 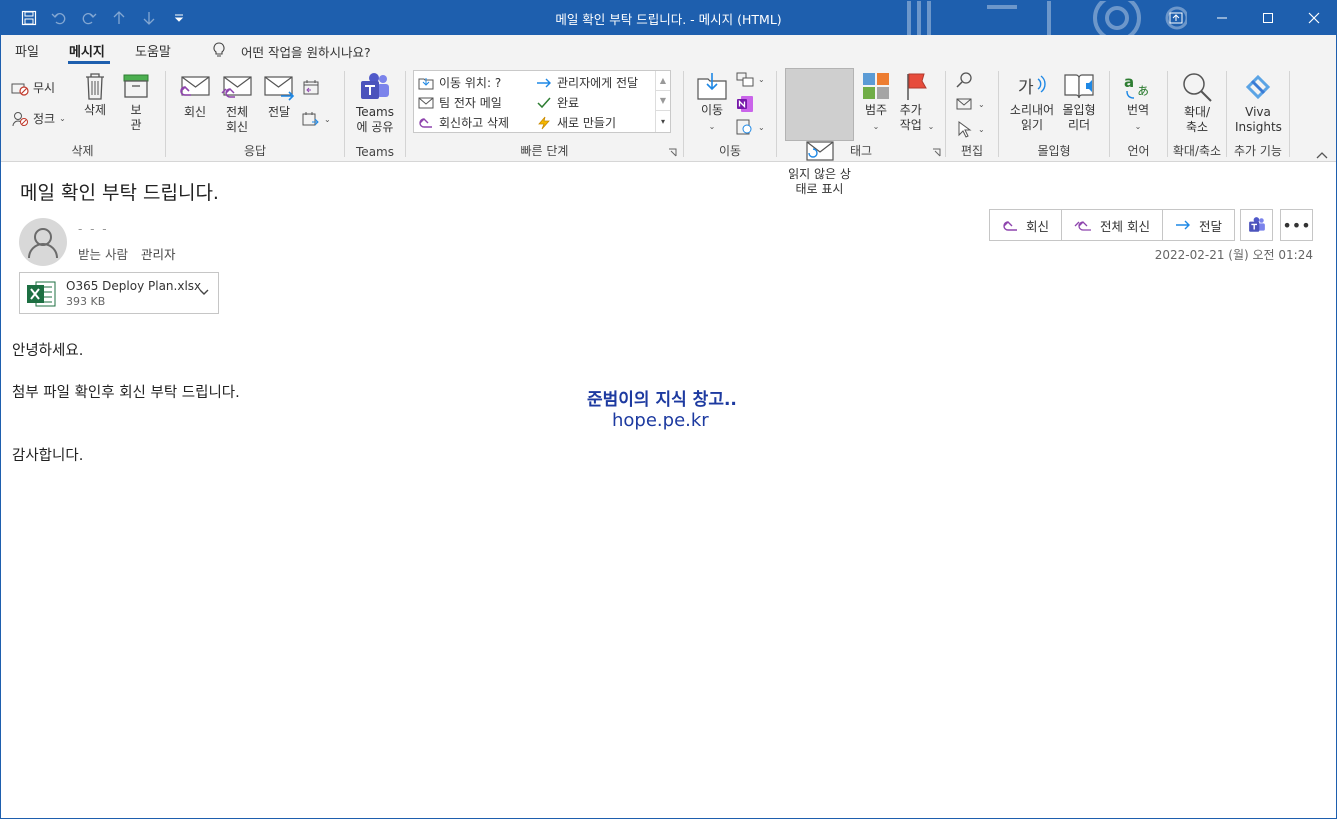 I want to click on tab-help: 도움말, so click(x=153, y=50).